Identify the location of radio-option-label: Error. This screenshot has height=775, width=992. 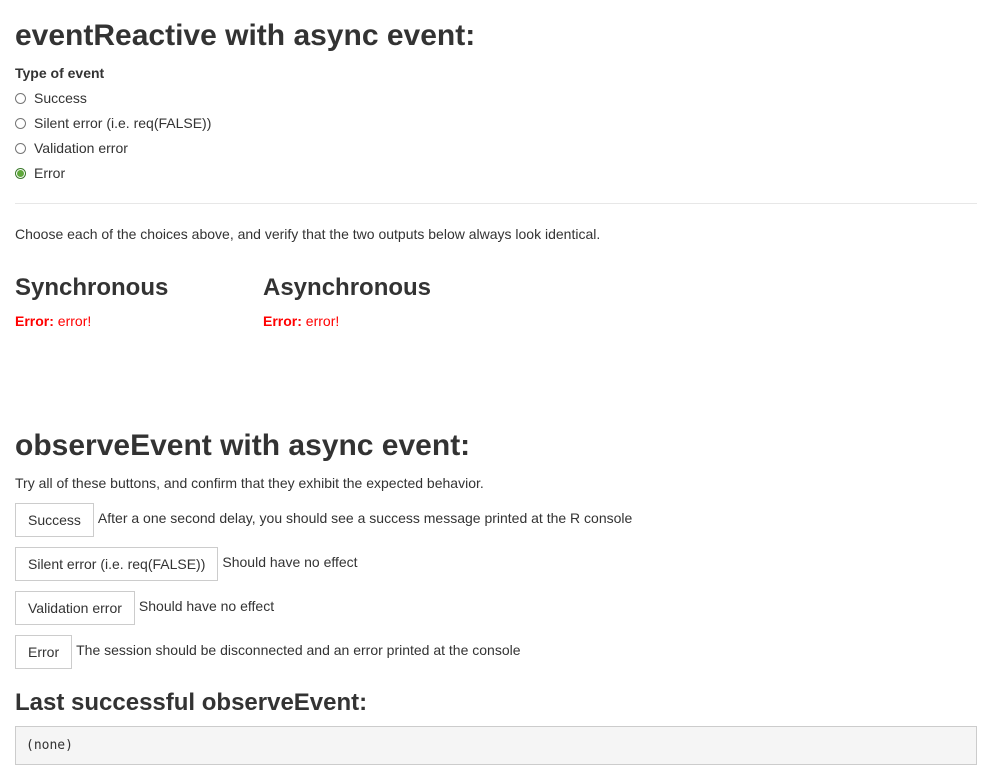
(50, 173).